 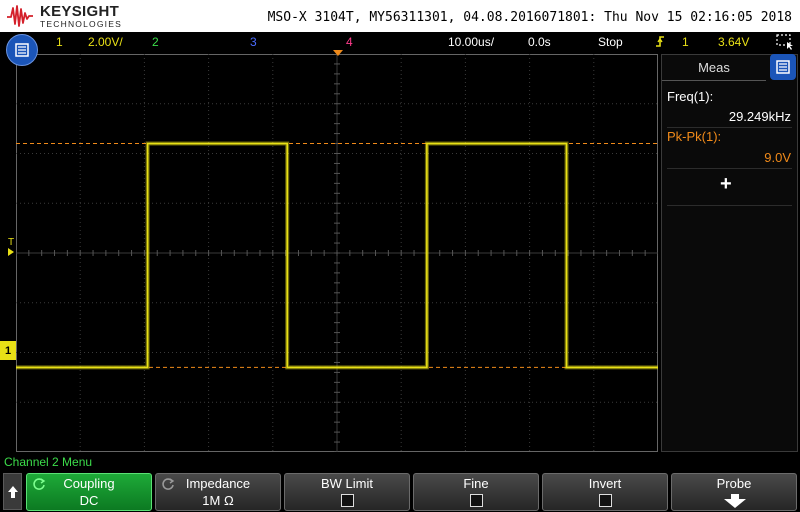 I want to click on brand-name: KEYSIGHT, so click(x=80, y=11).